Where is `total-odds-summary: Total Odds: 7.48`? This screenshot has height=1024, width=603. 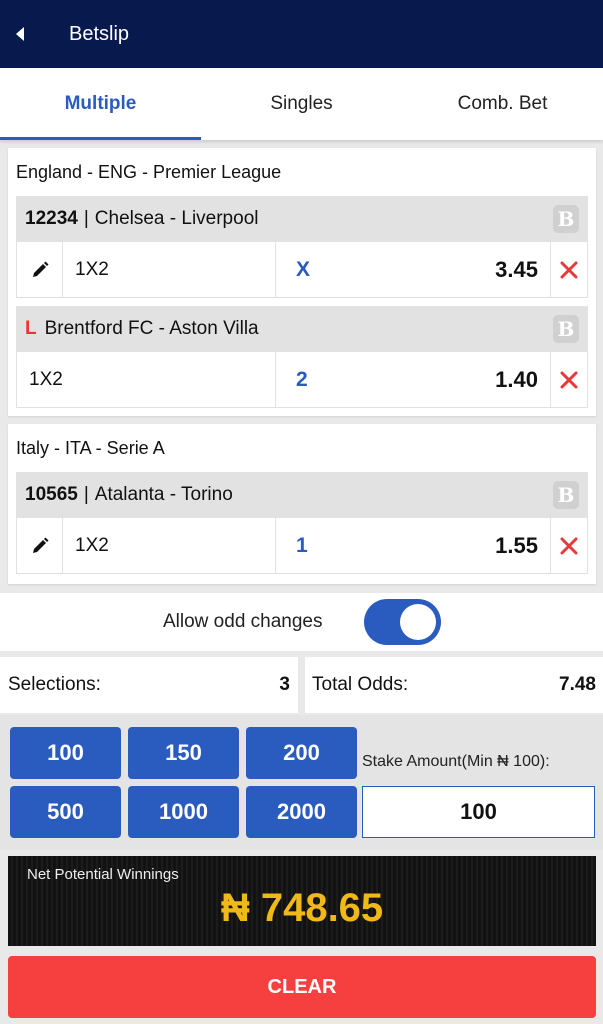
total-odds-summary: Total Odds: 7.48 is located at coordinates (454, 685).